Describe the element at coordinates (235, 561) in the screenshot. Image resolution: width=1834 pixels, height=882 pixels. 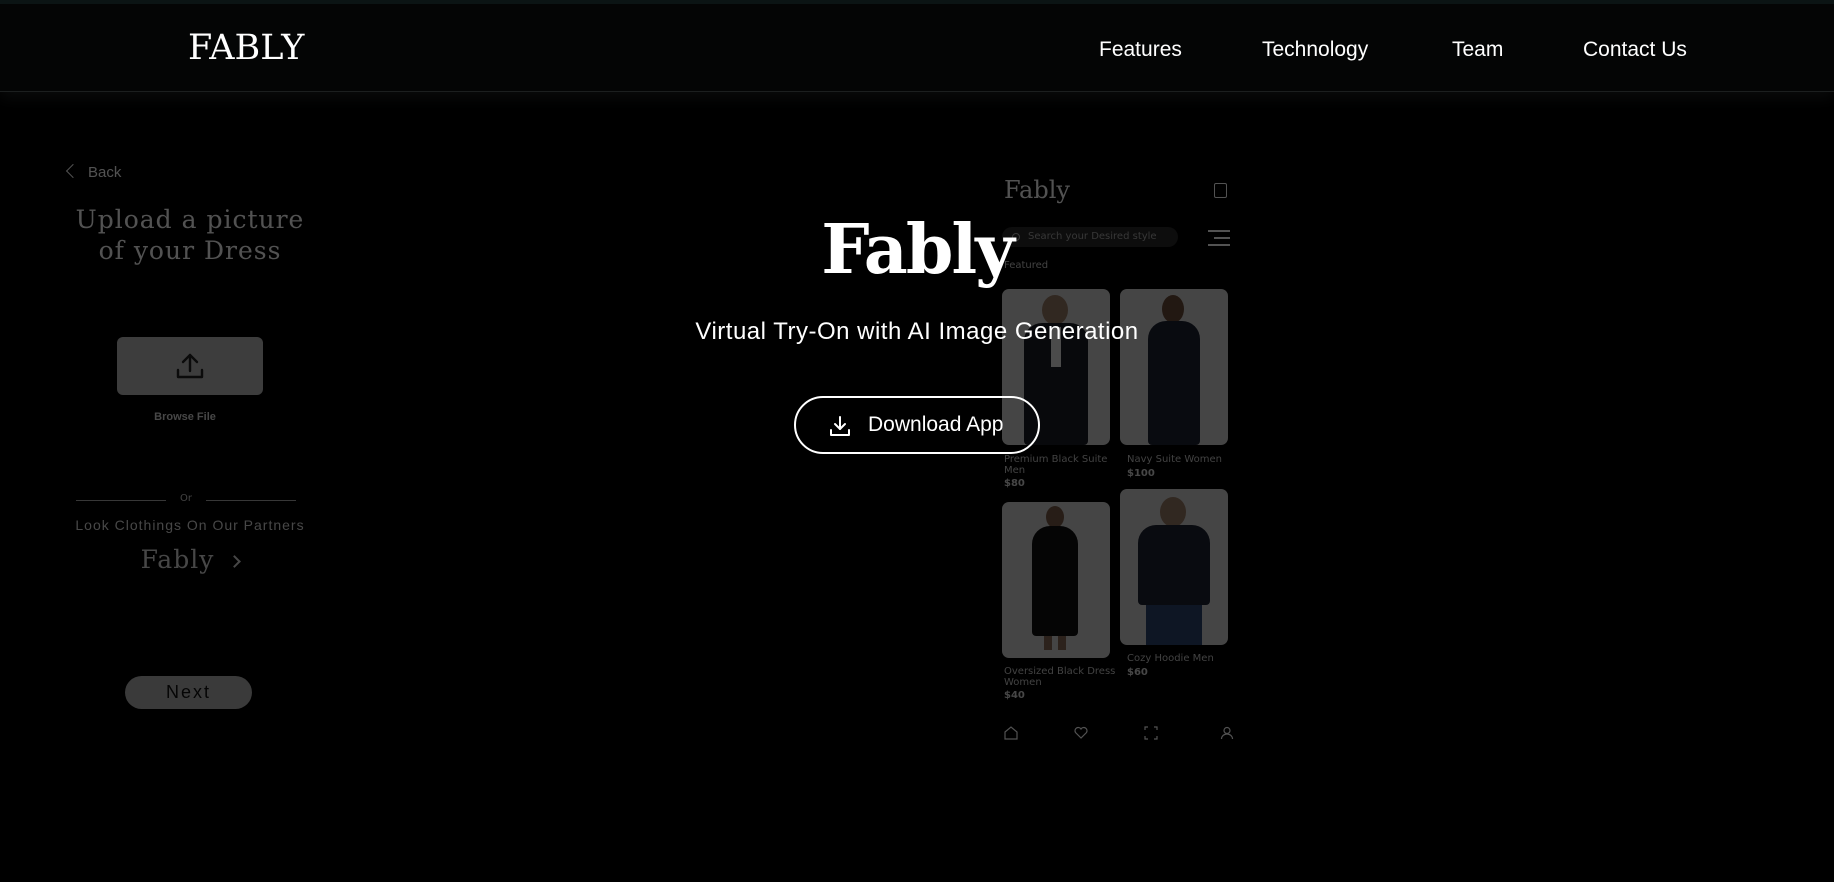
I see `chevron-right-icon` at that location.